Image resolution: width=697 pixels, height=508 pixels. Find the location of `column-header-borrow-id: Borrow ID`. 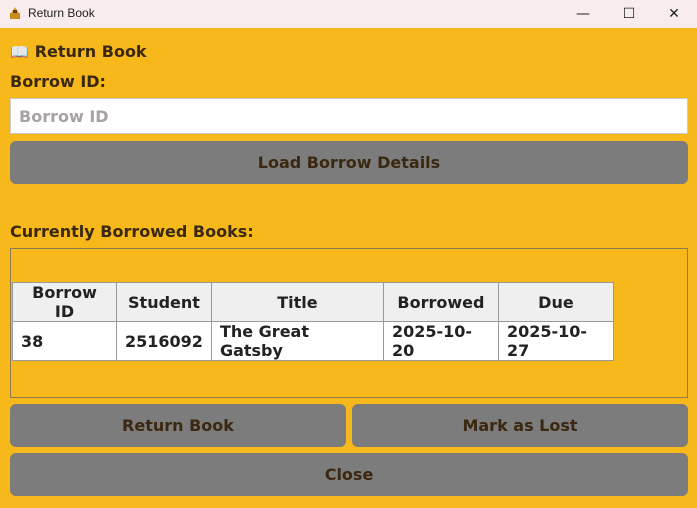

column-header-borrow-id: Borrow ID is located at coordinates (64, 302).